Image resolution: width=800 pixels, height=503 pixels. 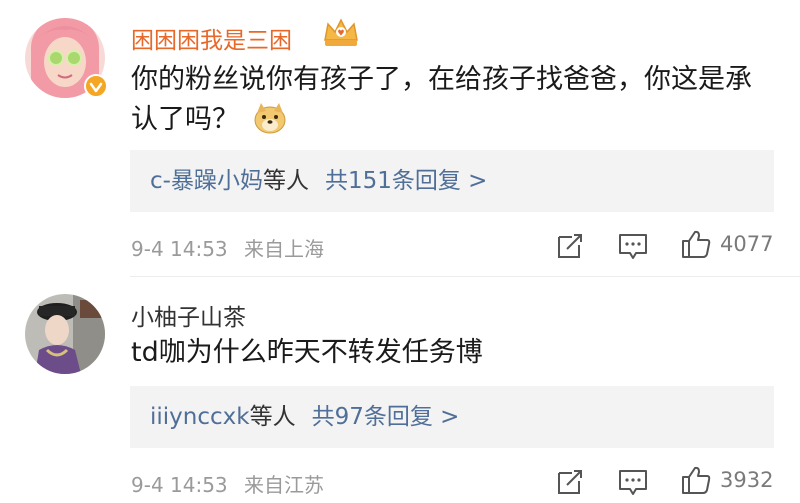 I want to click on comment-meta: 9-4 14:53 来自上海, so click(x=227, y=247).